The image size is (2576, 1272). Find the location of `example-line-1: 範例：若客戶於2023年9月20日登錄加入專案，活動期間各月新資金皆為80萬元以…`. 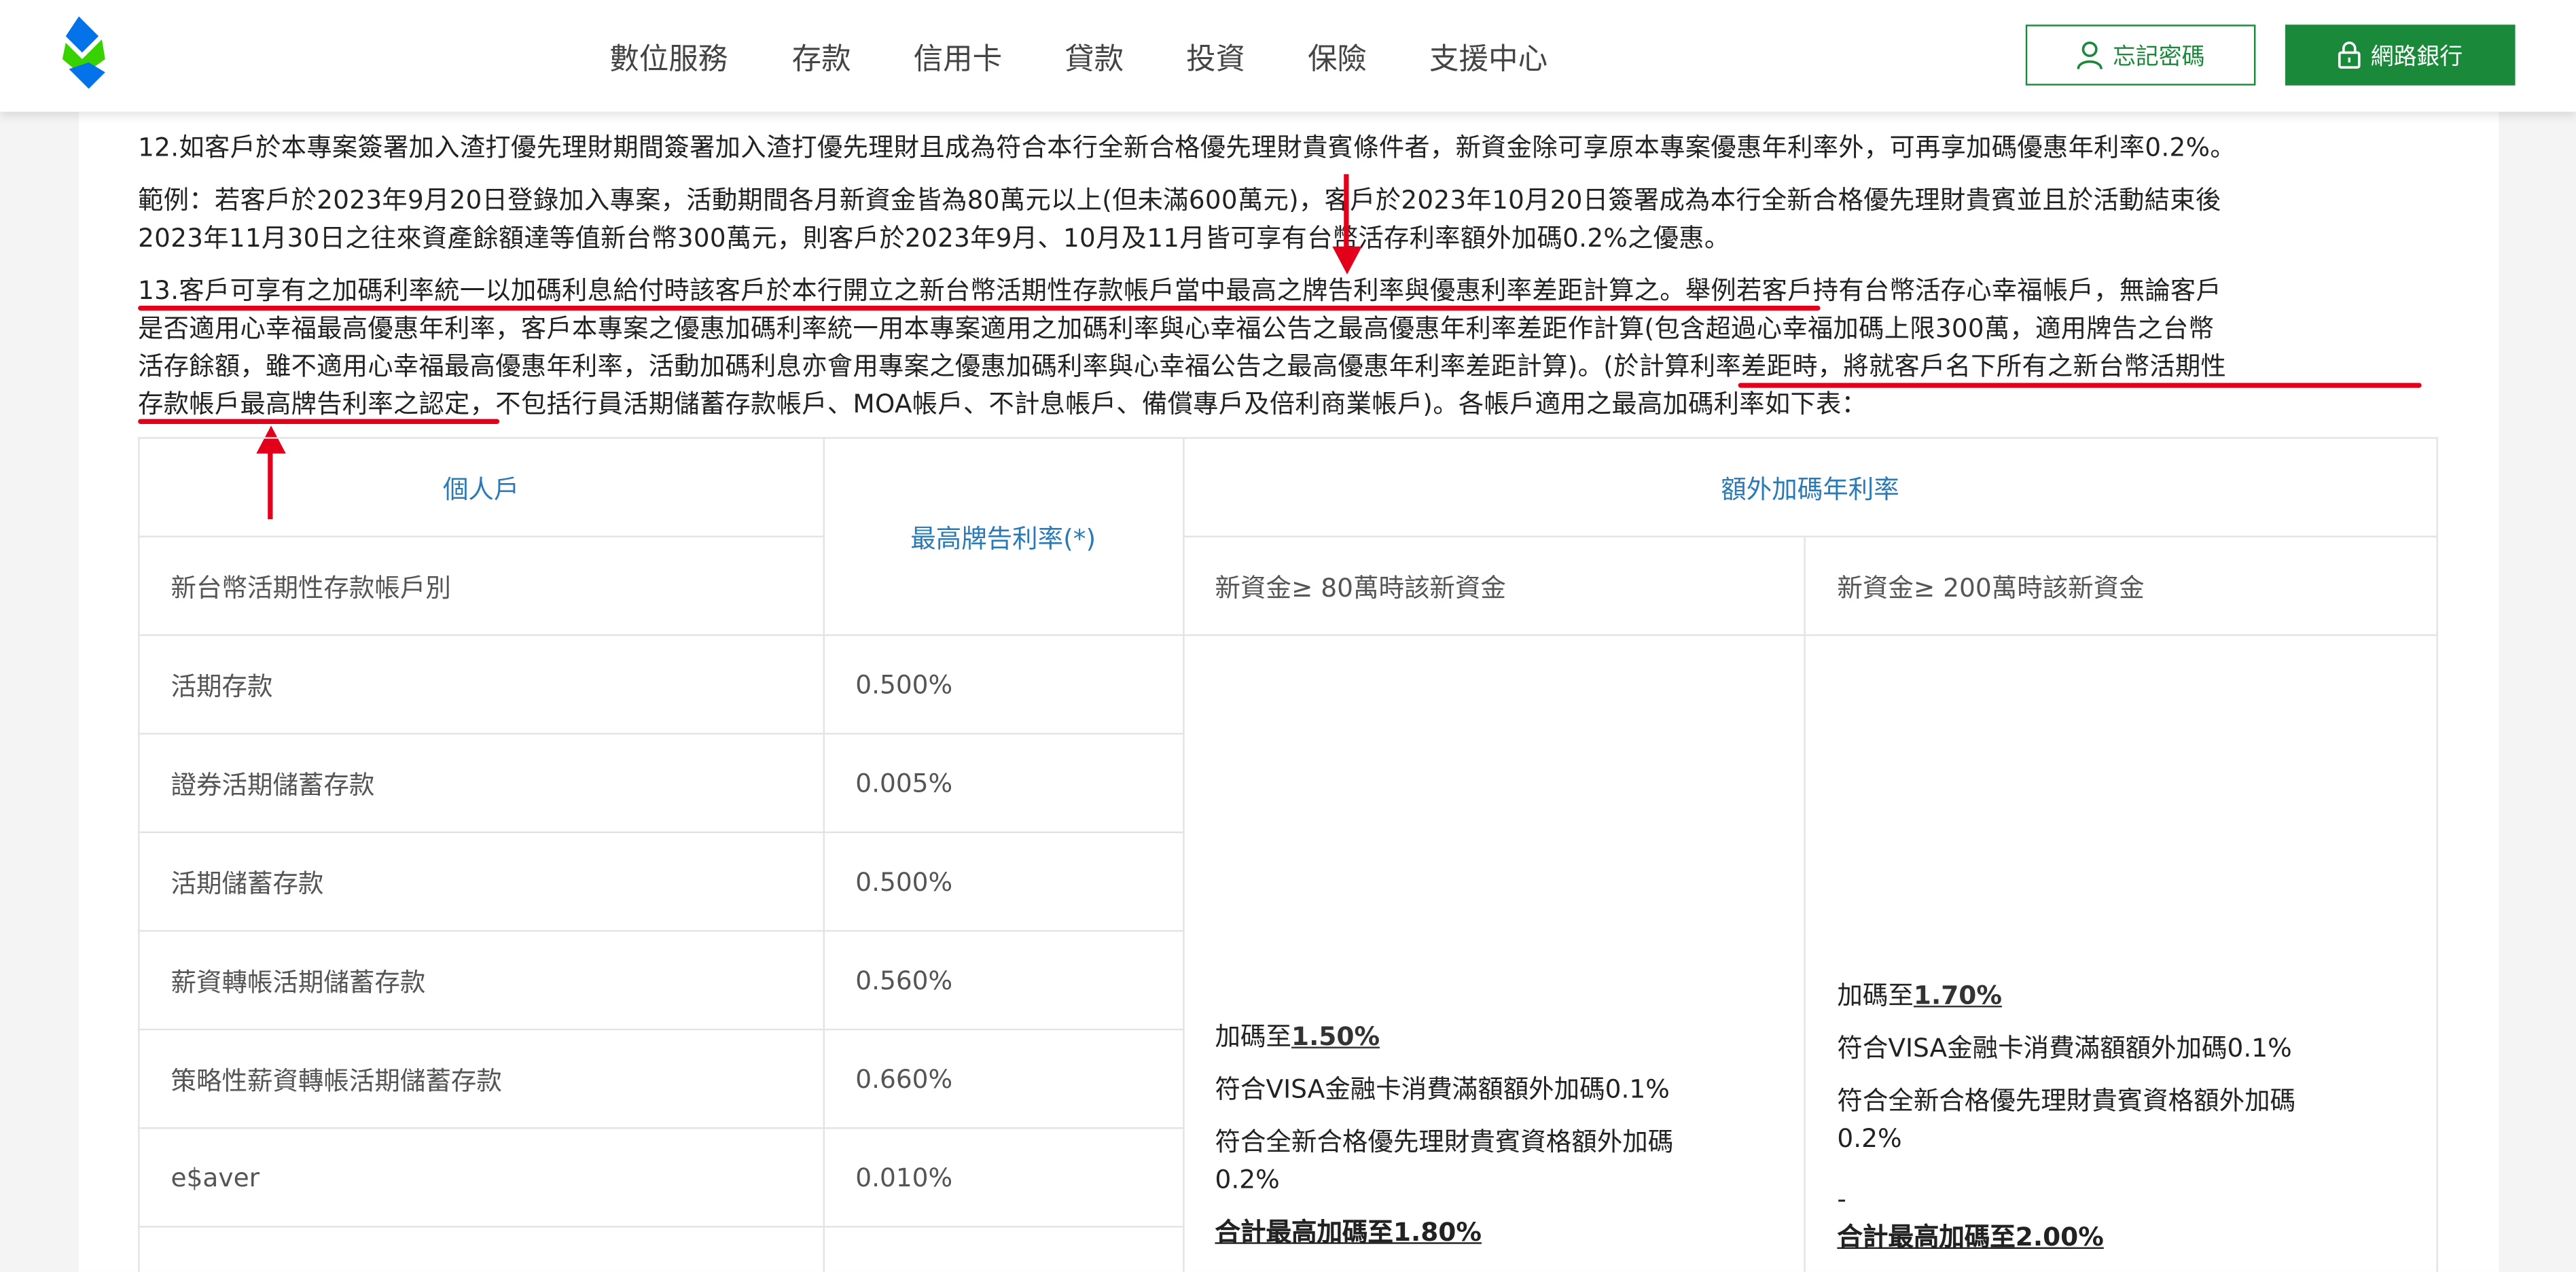

example-line-1: 範例：若客戶於2023年9月20日登錄加入專案，活動期間各月新資金皆為80萬元以… is located at coordinates (1179, 200).